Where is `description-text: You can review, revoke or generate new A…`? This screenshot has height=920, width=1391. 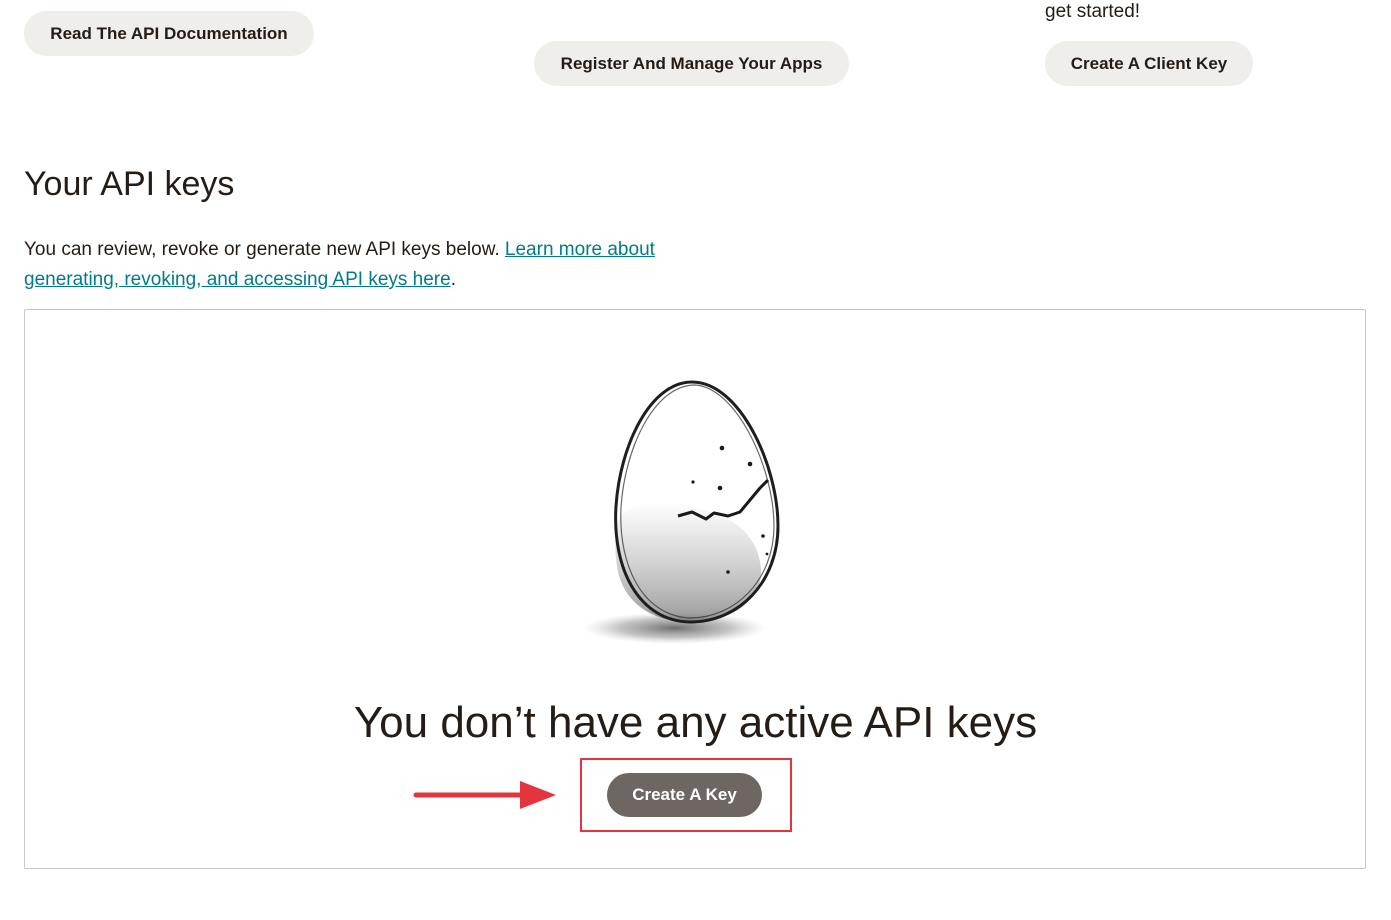
description-text: You can review, revoke or generate new A… is located at coordinates (264, 249).